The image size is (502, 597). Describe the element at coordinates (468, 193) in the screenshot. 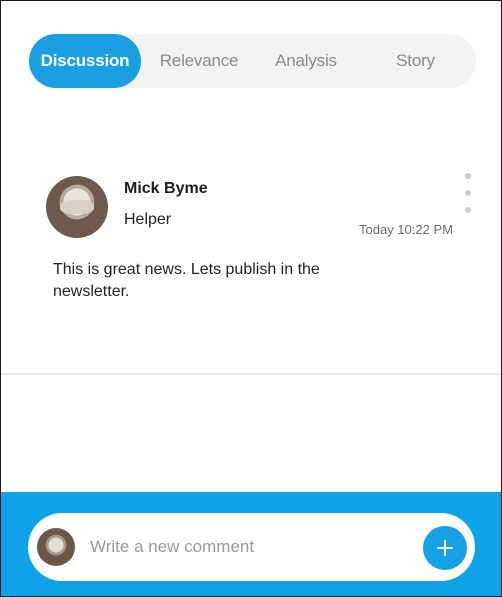

I see `more-vertical-icon` at that location.